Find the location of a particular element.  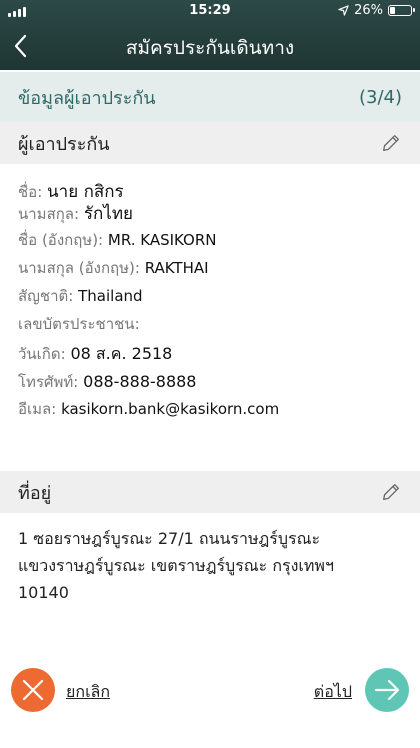

address-section-header: ที่อยู่ is located at coordinates (210, 492).